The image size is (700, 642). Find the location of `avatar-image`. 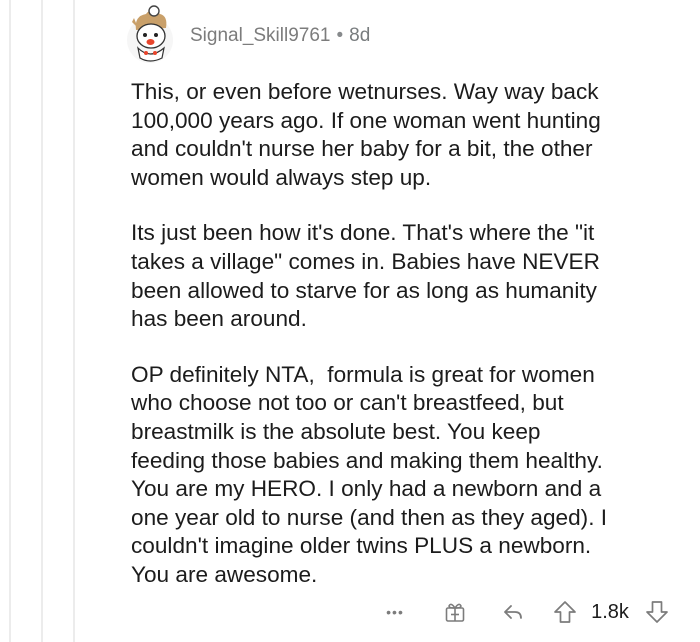

avatar-image is located at coordinates (150, 34).